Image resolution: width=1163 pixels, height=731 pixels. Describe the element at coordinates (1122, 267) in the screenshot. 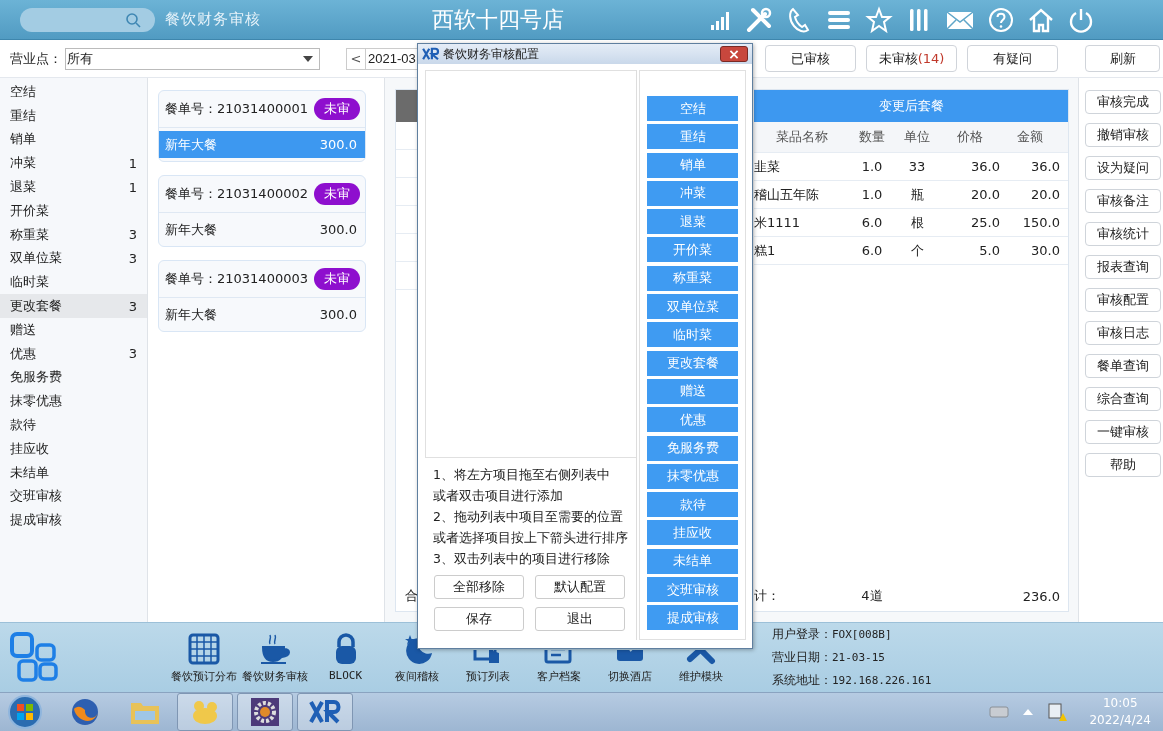

I see `action-button: 报表查询` at that location.